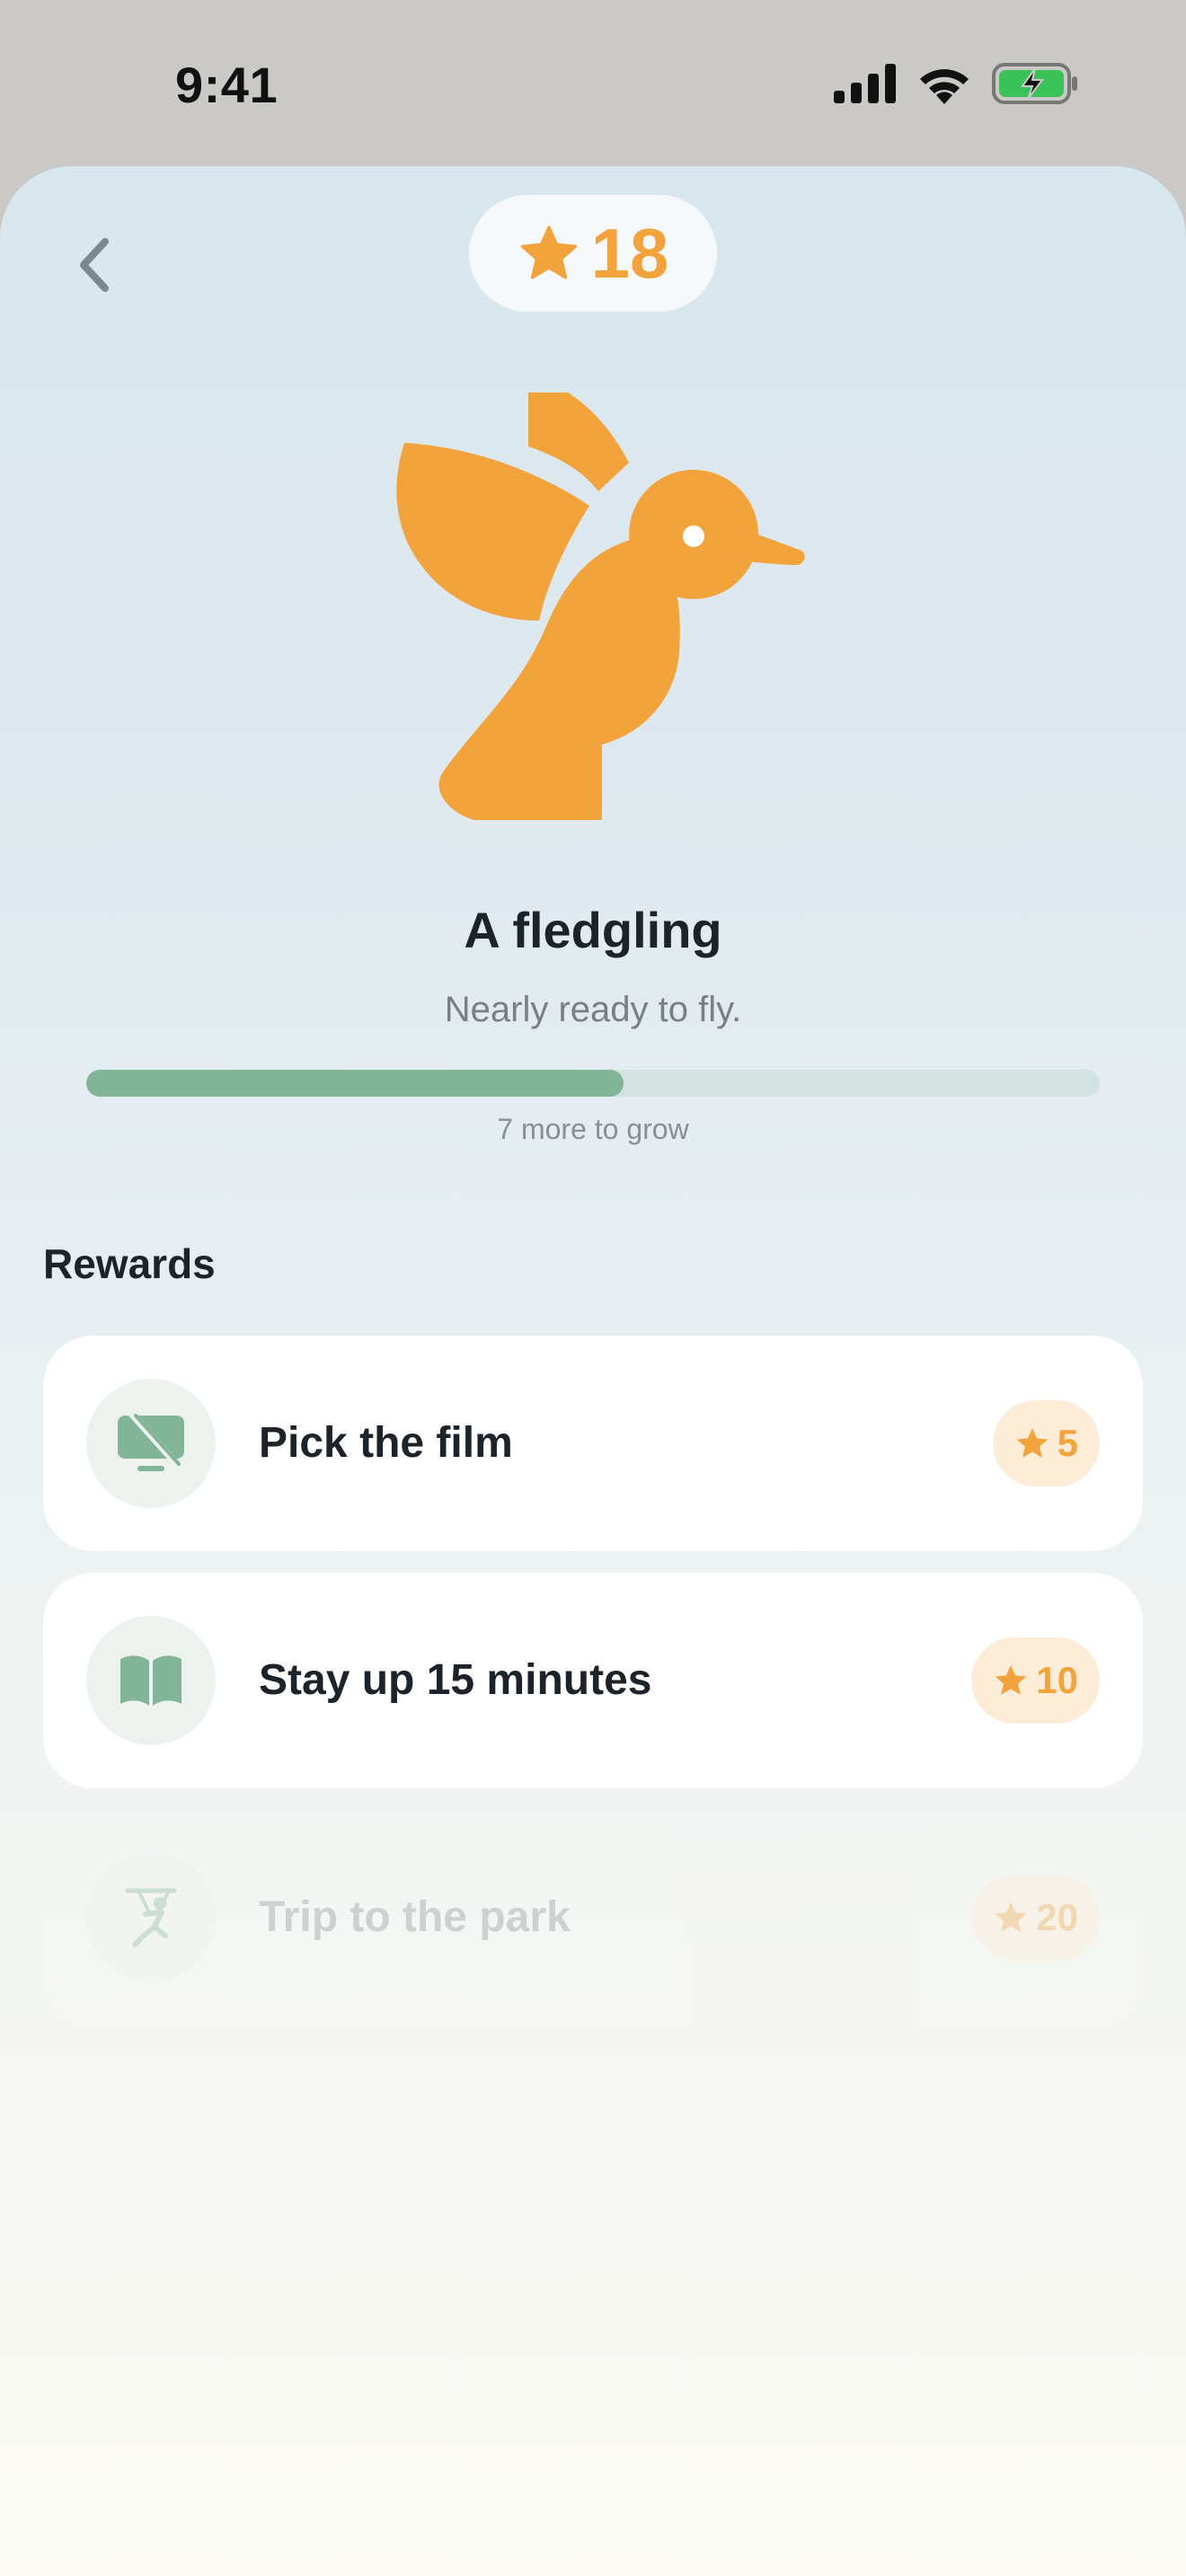  What do you see at coordinates (944, 86) in the screenshot?
I see `wifi-icon` at bounding box center [944, 86].